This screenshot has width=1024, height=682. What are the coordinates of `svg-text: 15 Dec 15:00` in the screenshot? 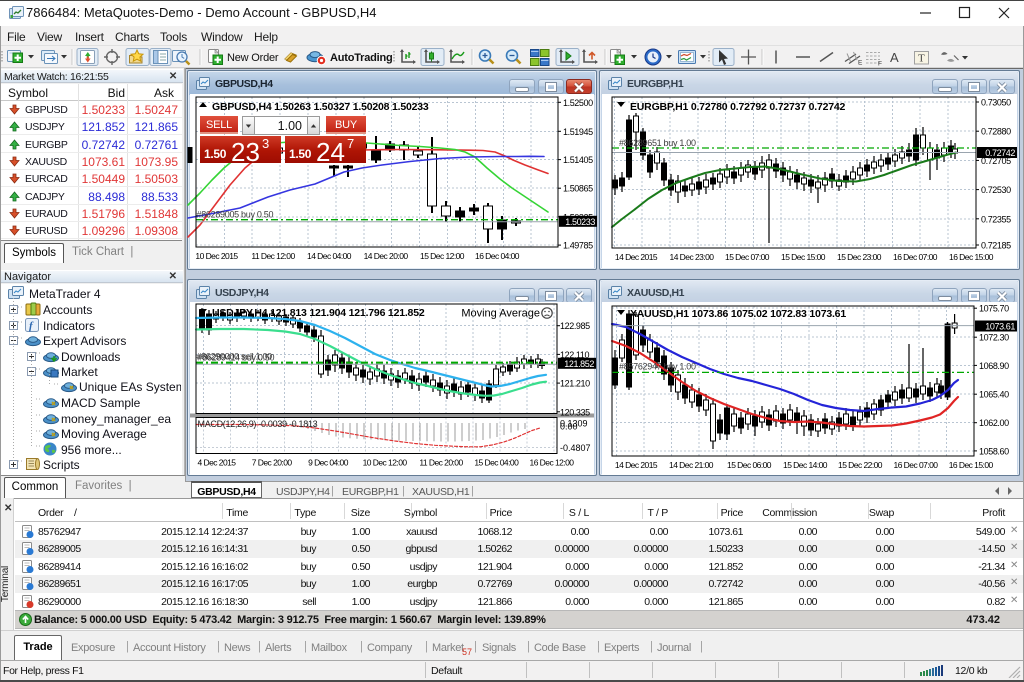 It's located at (803, 257).